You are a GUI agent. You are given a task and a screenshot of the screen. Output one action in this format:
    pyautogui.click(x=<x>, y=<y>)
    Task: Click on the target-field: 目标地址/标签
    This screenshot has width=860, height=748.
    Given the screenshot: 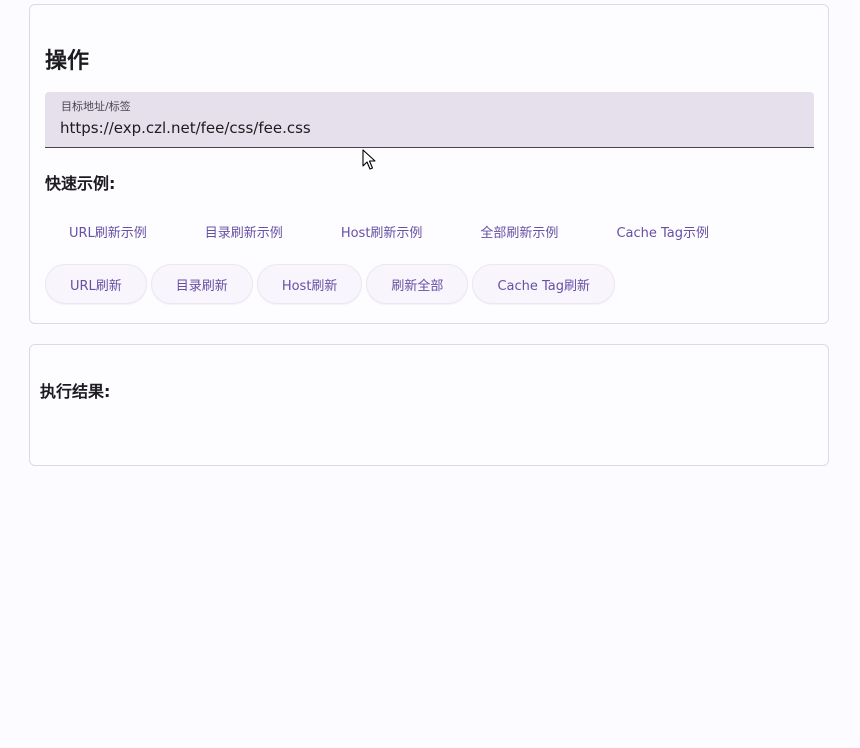 What is the action you would take?
    pyautogui.click(x=429, y=120)
    